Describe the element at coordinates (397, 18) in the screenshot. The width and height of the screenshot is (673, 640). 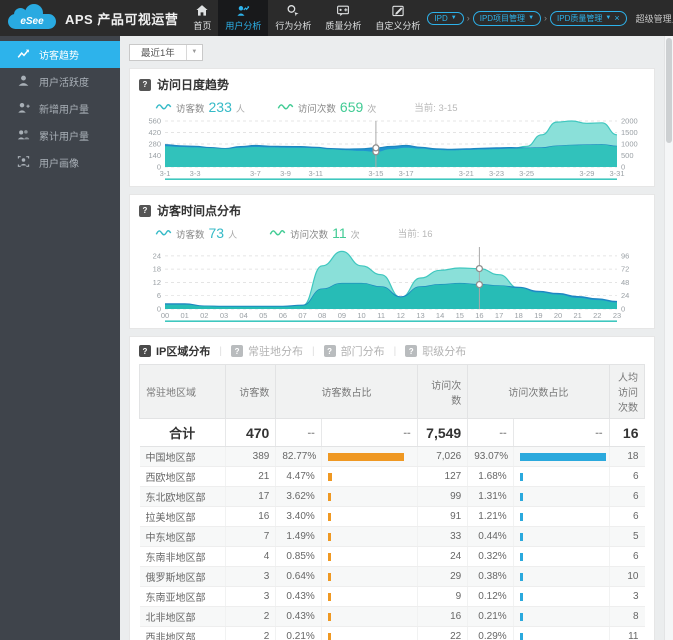
I see `nav-custom: 自定义分析` at that location.